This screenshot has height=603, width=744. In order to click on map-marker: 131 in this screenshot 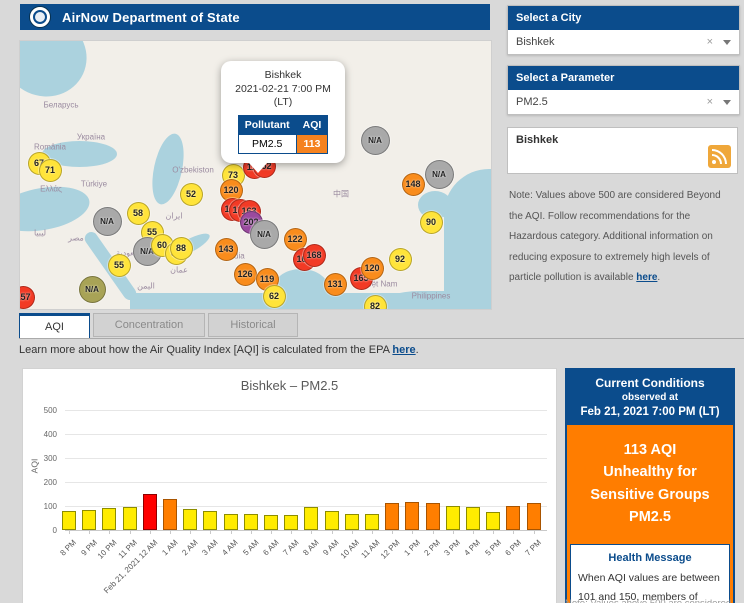, I will do `click(335, 284)`.